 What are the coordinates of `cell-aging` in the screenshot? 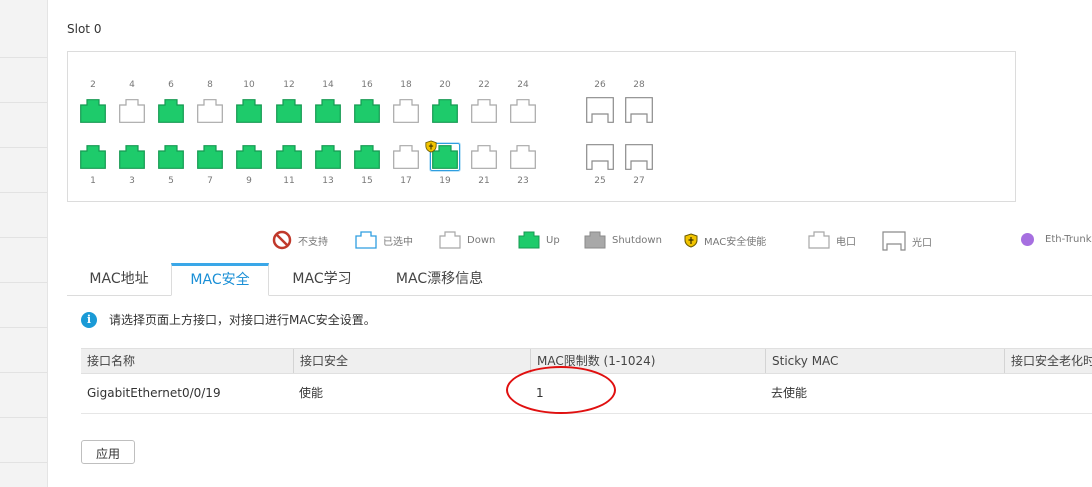 It's located at (1007, 393).